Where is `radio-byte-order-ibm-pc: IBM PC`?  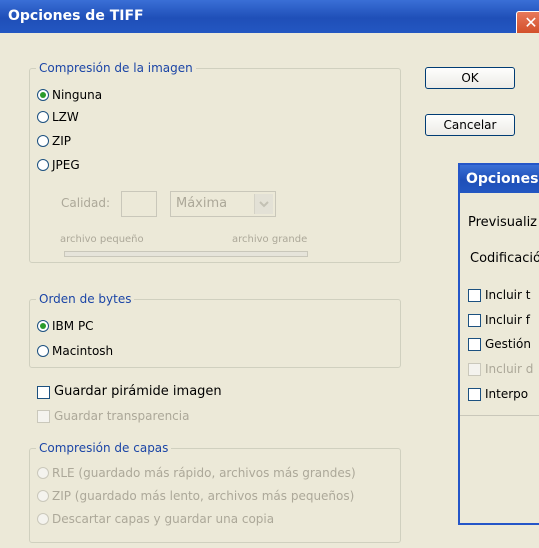 radio-byte-order-ibm-pc: IBM PC is located at coordinates (65, 326).